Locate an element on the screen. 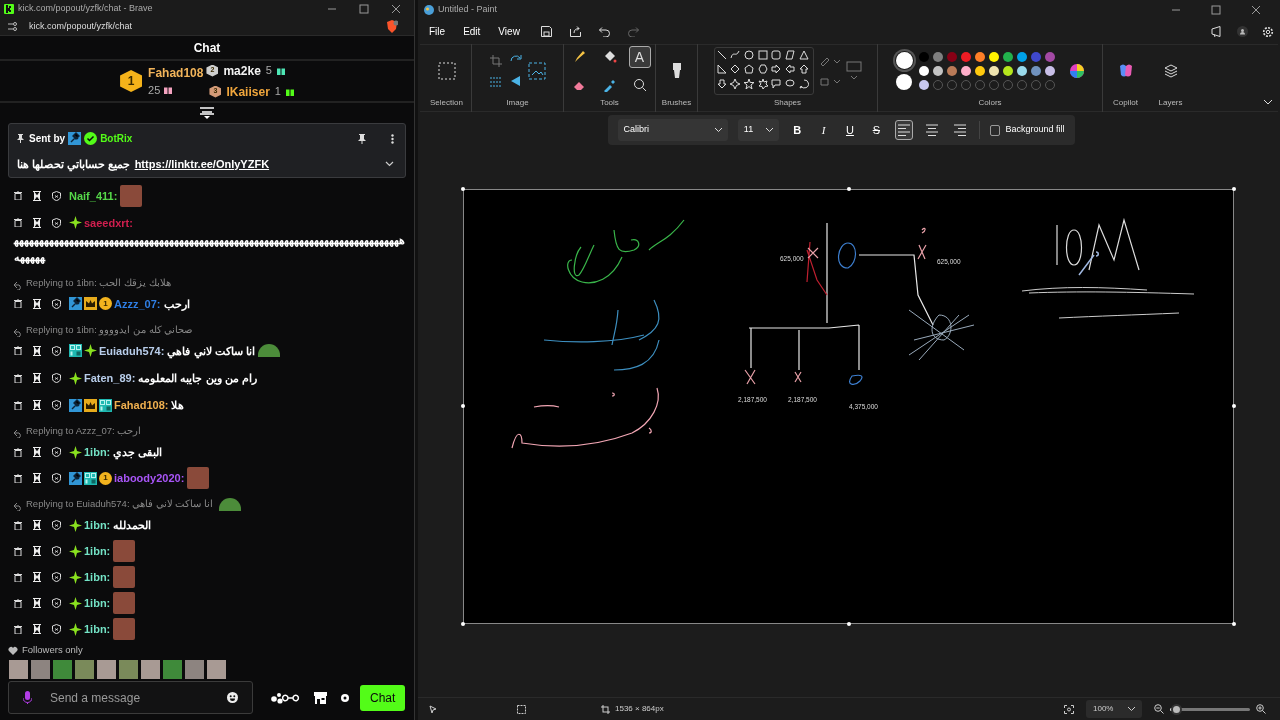 The width and height of the screenshot is (1280, 720). username: Azzz_07: is located at coordinates (137, 303).